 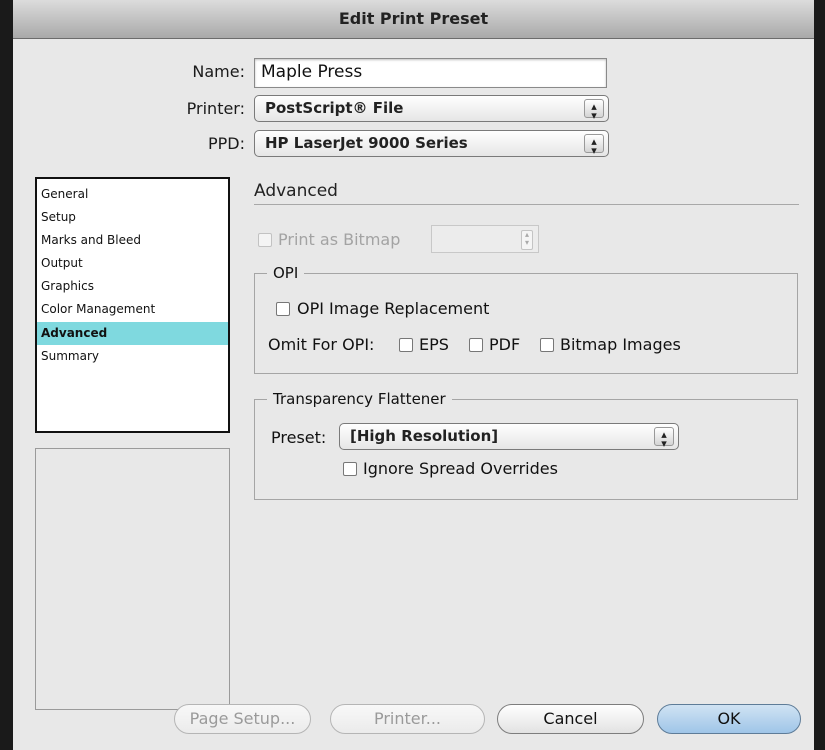 I want to click on ppd-select-value: HP LaserJet 9000 Series, so click(x=366, y=143).